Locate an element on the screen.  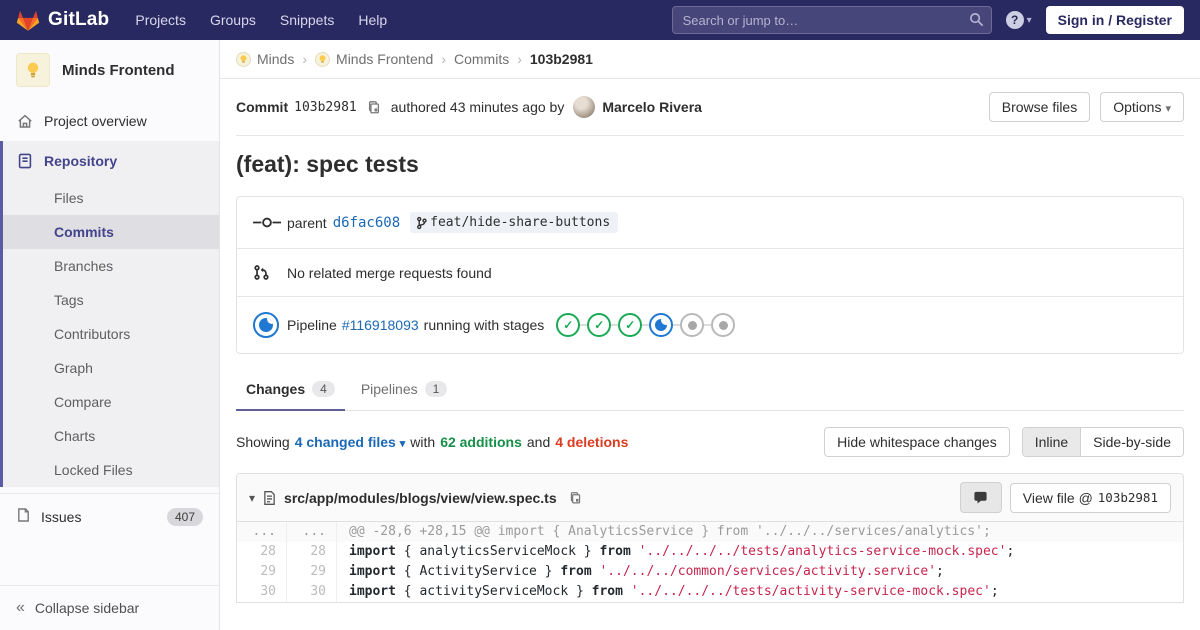
old-line-number: 30 is located at coordinates (262, 592).